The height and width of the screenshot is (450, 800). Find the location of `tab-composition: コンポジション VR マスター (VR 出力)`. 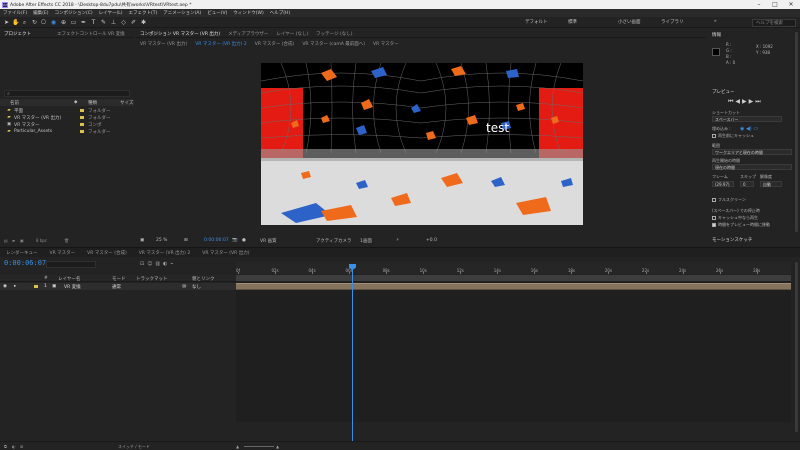

tab-composition: コンポジション VR マスター (VR 出力) is located at coordinates (180, 34).